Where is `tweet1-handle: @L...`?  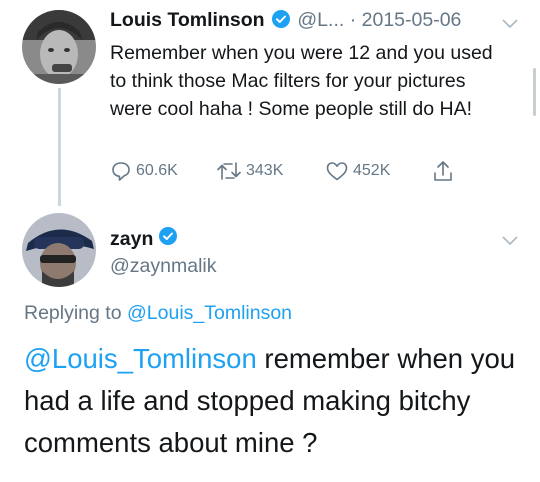
tweet1-handle: @L... is located at coordinates (320, 20).